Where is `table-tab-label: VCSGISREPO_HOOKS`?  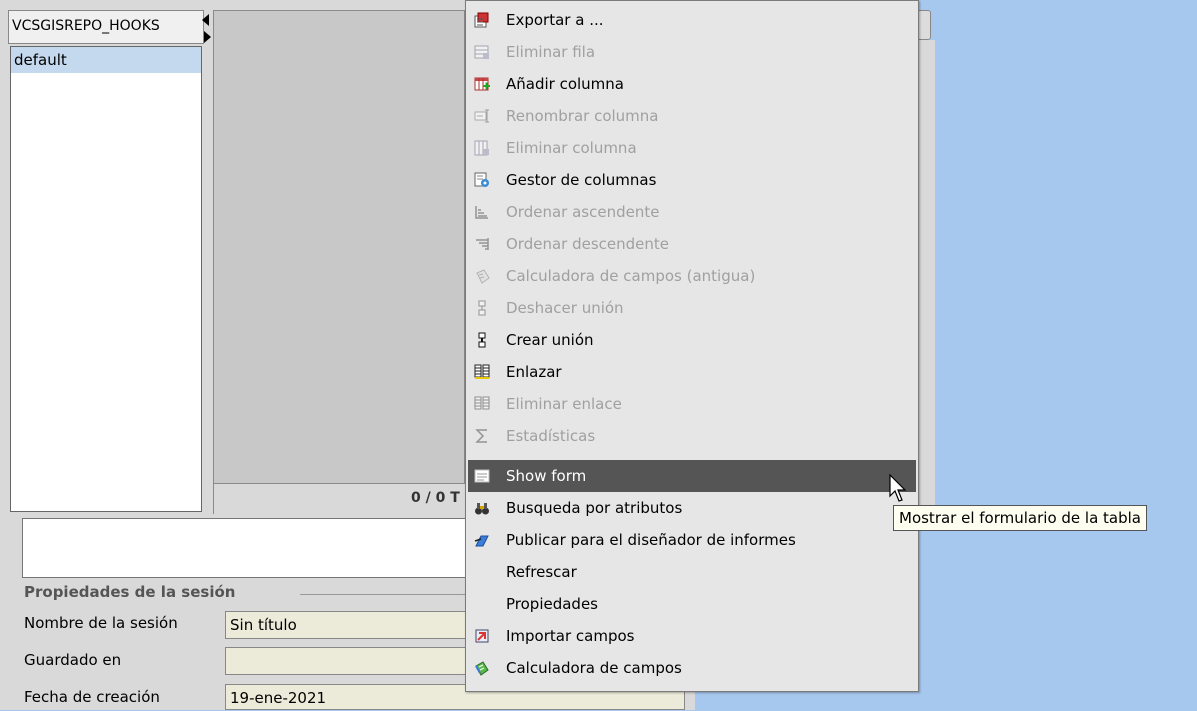
table-tab-label: VCSGISREPO_HOOKS is located at coordinates (86, 26).